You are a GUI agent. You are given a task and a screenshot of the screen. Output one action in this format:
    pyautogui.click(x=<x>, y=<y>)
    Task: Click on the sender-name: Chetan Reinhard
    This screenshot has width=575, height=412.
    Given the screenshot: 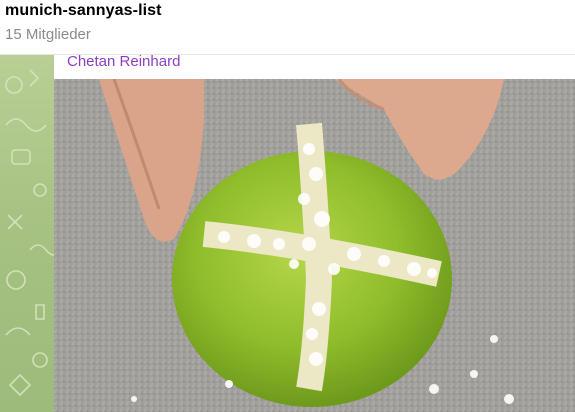 What is the action you would take?
    pyautogui.click(x=123, y=61)
    